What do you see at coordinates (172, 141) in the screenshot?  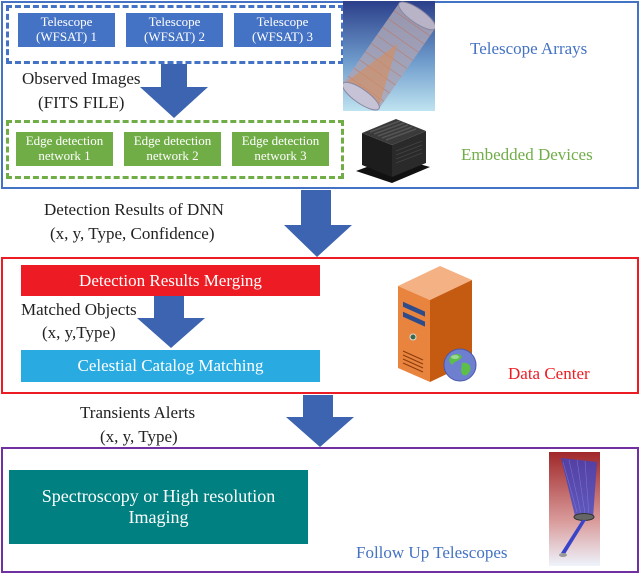 I see `edge-network-2-line1: Edge detection` at bounding box center [172, 141].